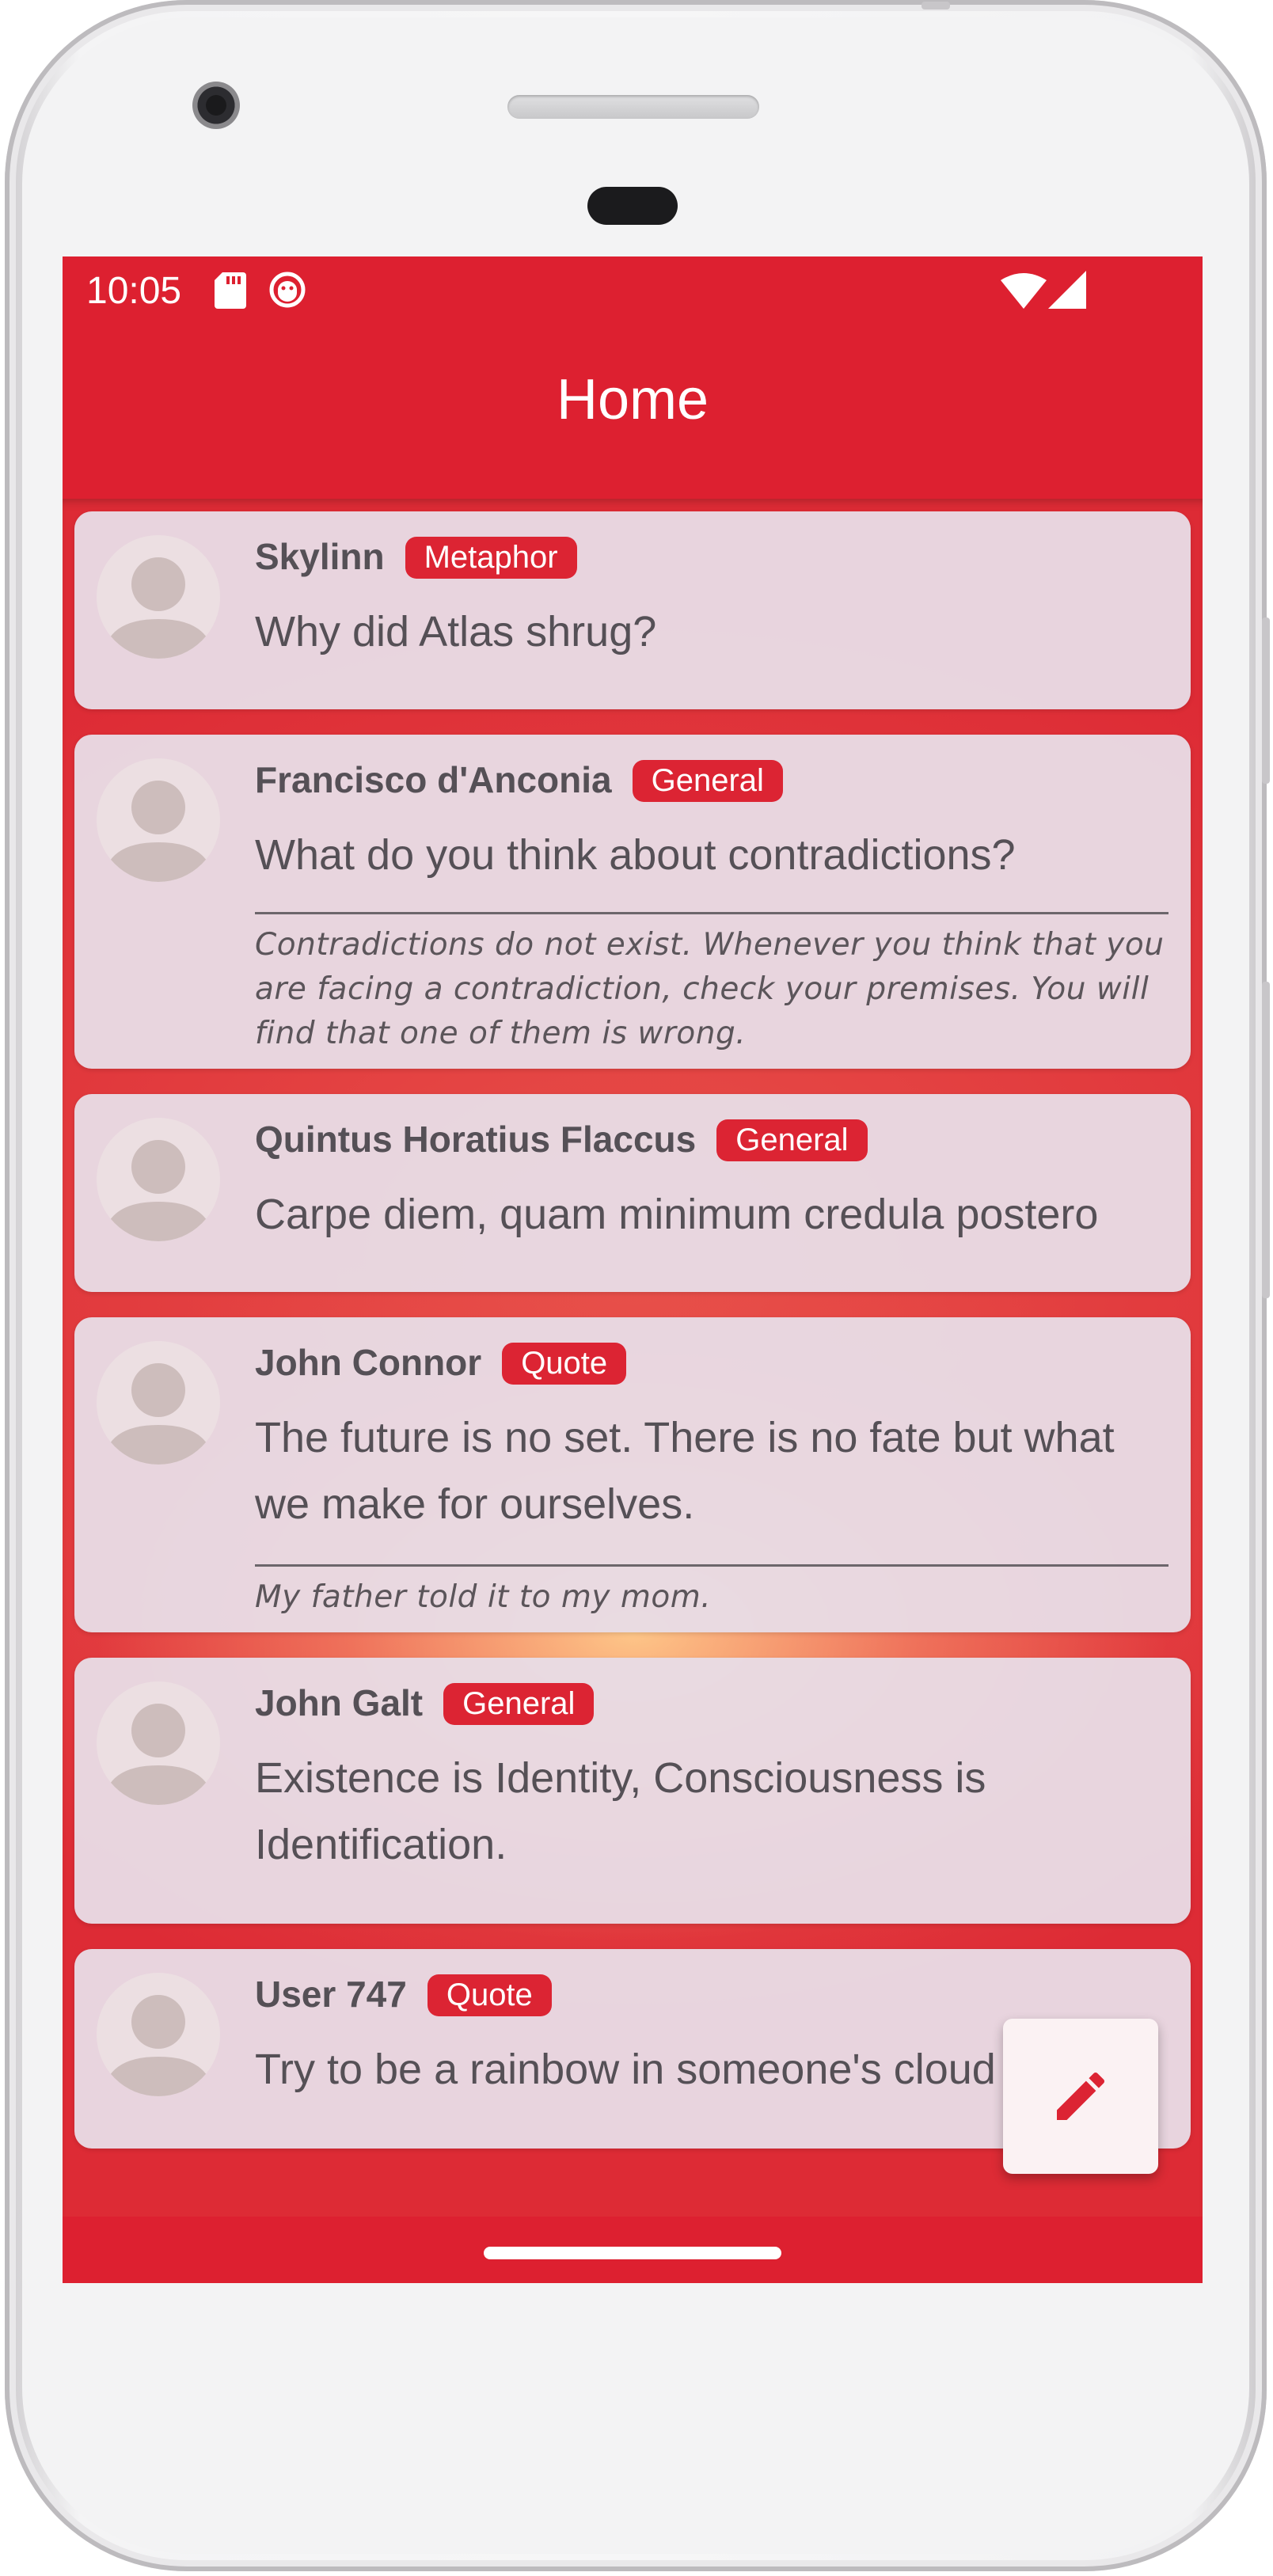 Image resolution: width=1273 pixels, height=2576 pixels. Describe the element at coordinates (456, 631) in the screenshot. I see `post-question: Why did Atlas shrug?` at that location.